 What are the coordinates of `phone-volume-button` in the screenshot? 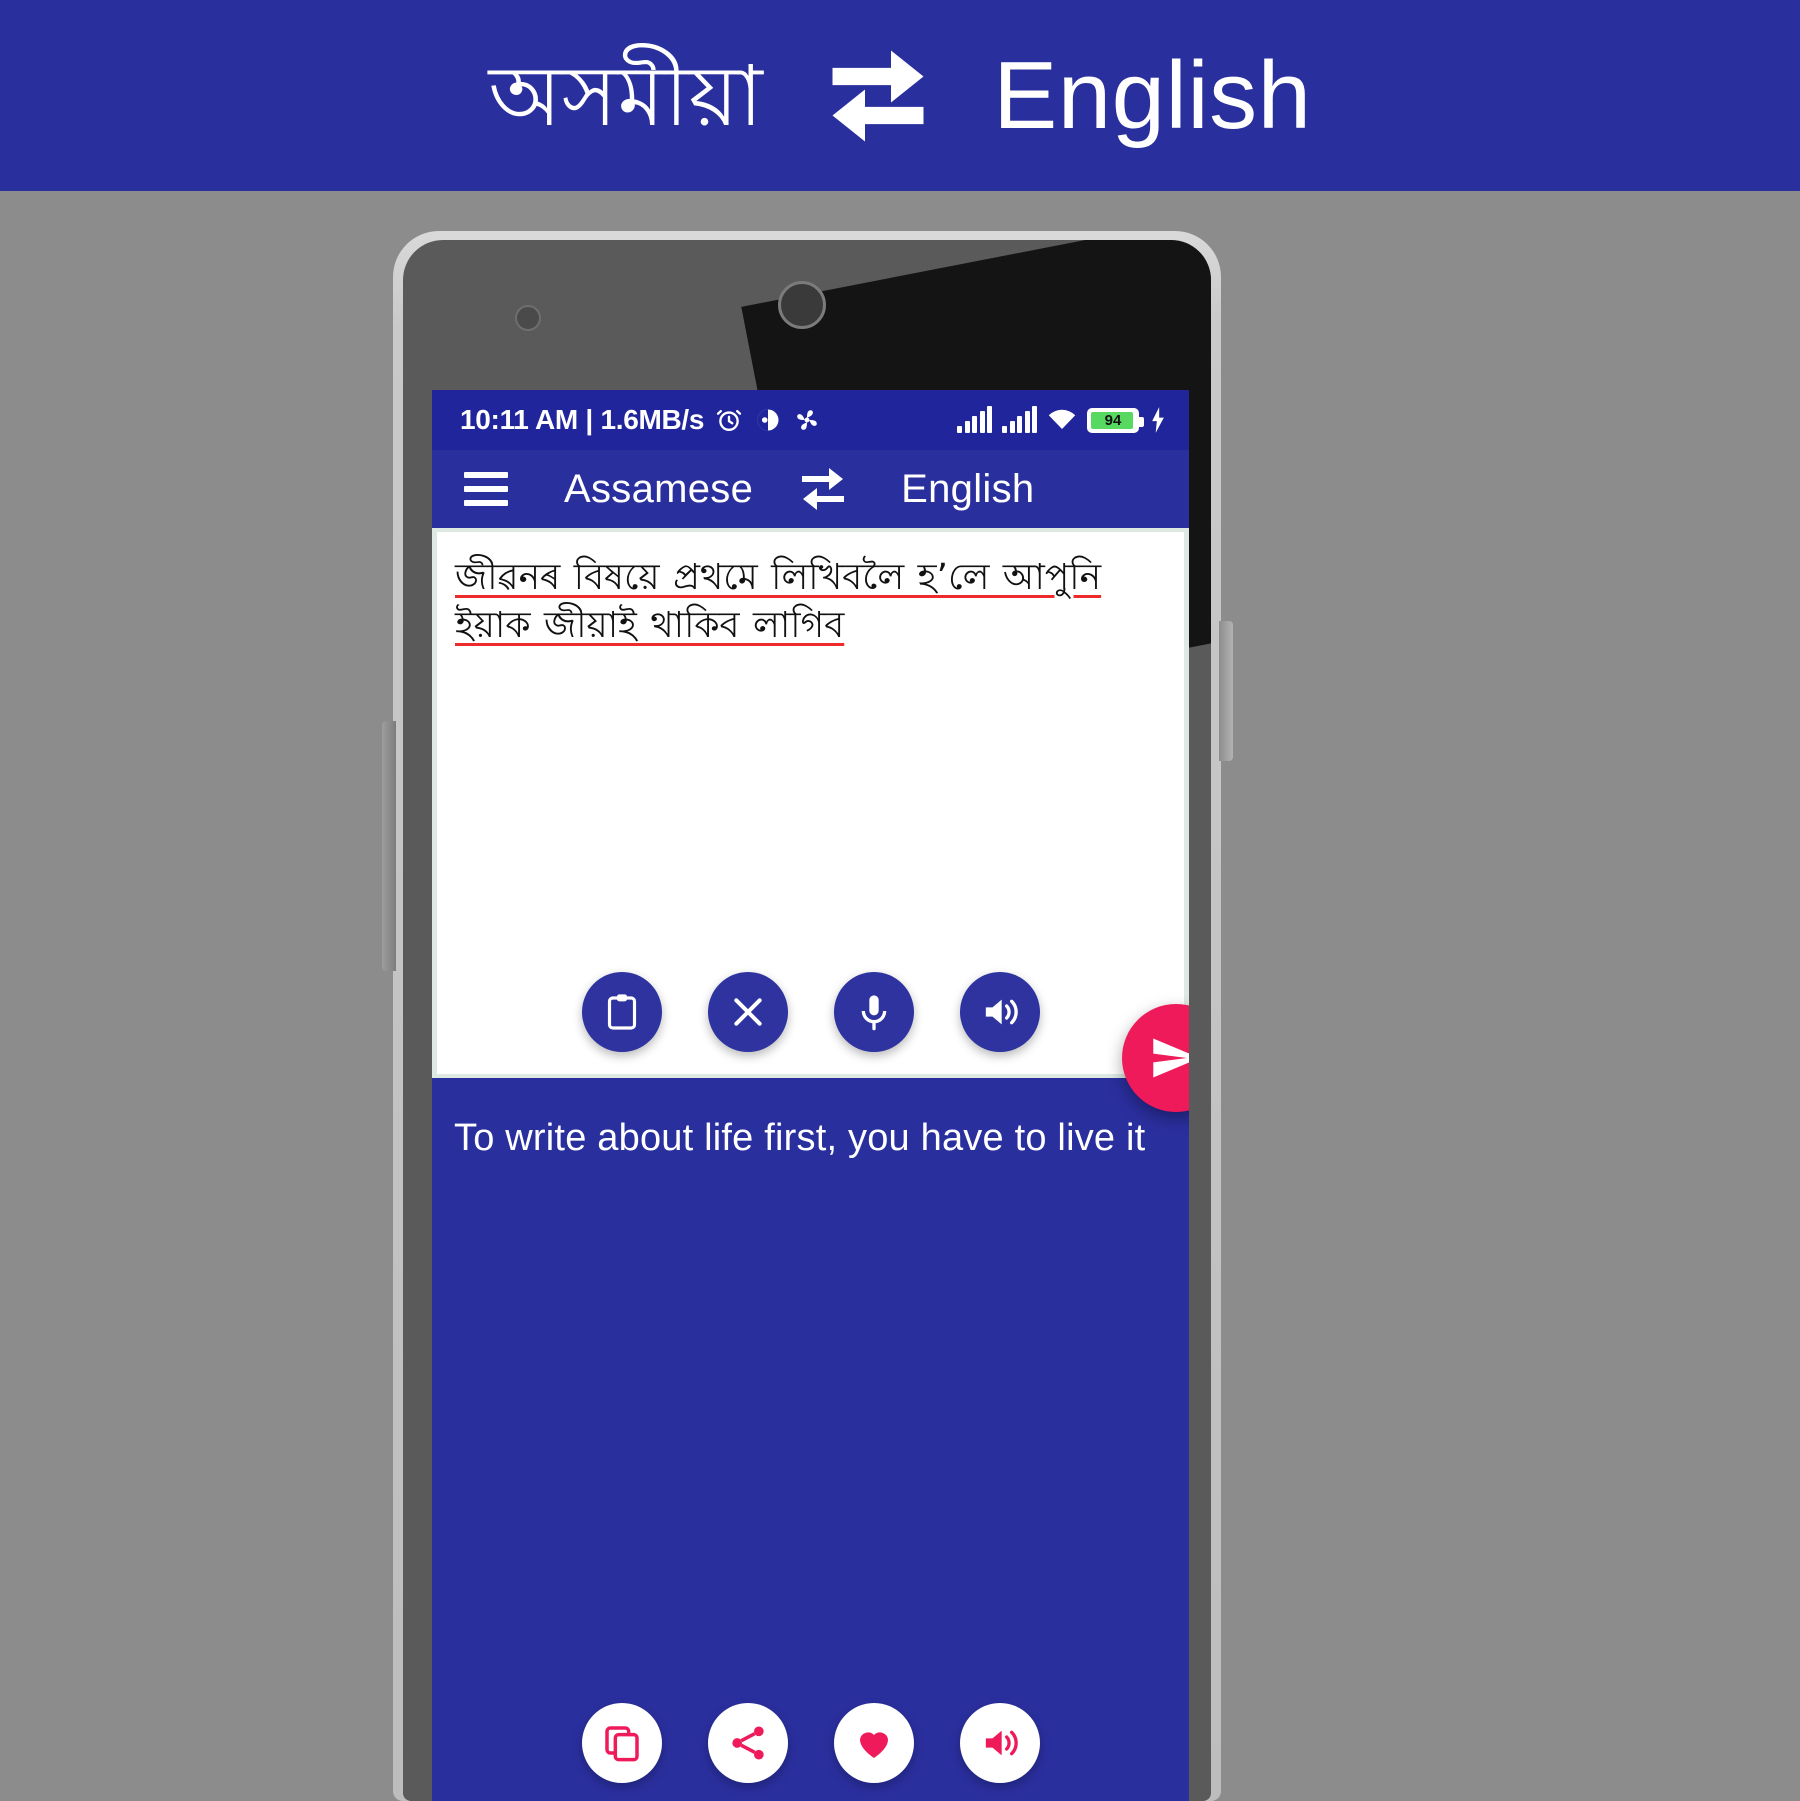 It's located at (389, 846).